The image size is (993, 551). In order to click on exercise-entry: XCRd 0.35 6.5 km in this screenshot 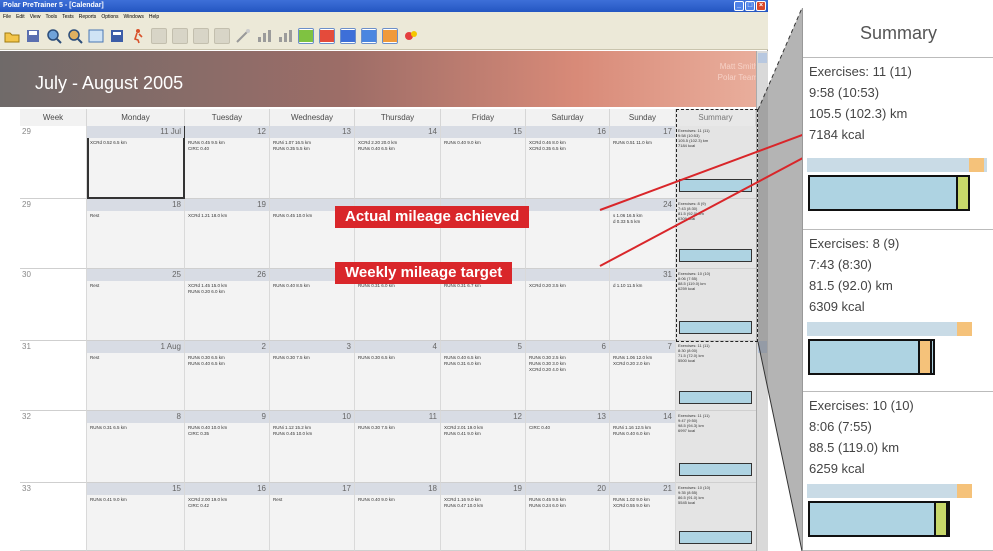, I will do `click(547, 149)`.